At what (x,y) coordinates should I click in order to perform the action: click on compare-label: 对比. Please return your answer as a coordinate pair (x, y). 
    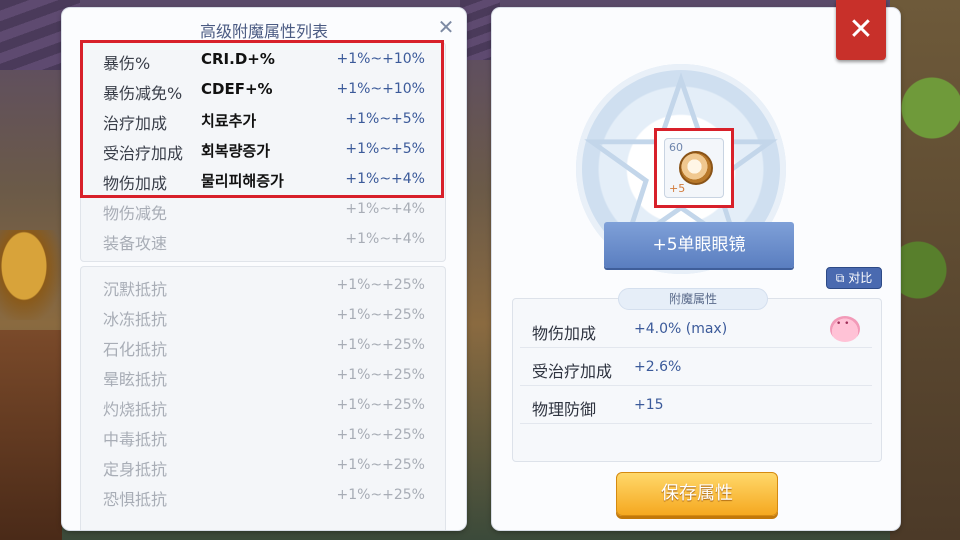
    Looking at the image, I should click on (860, 278).